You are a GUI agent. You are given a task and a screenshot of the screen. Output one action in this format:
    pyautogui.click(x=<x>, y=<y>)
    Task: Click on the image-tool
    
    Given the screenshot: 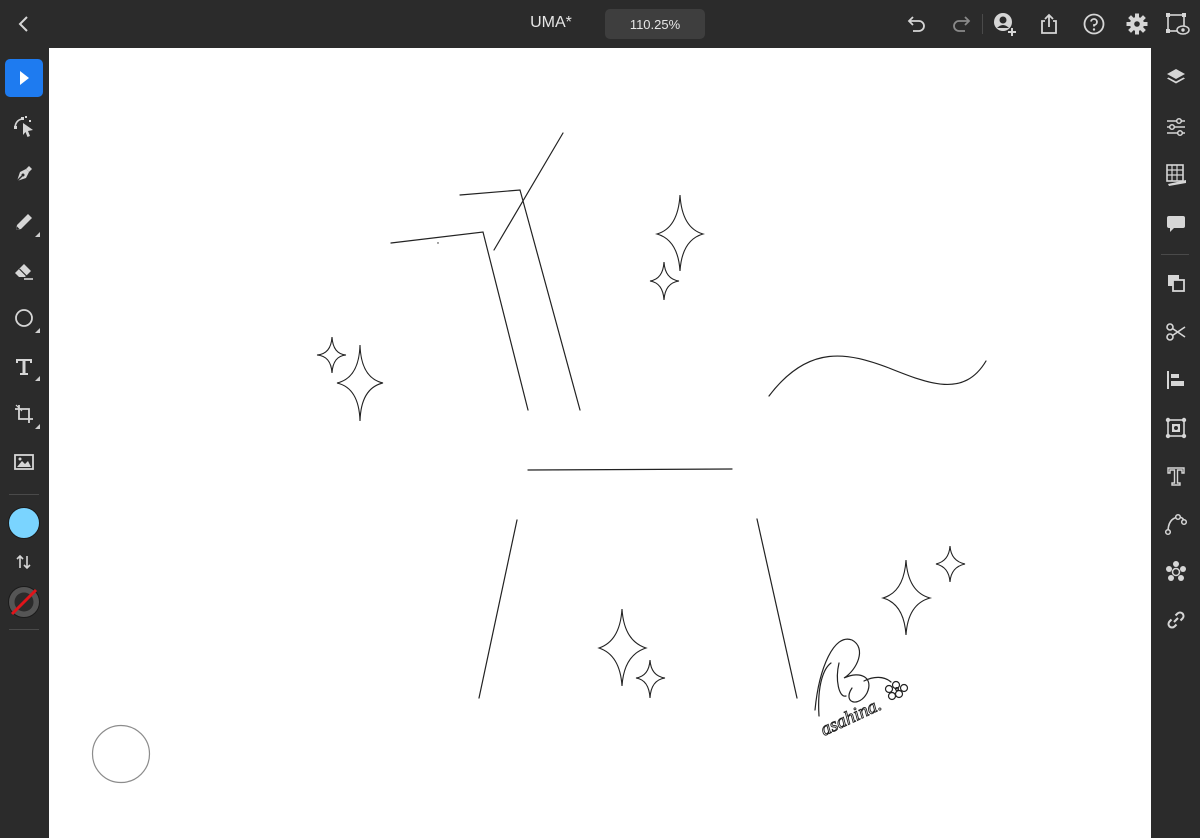 What is the action you would take?
    pyautogui.click(x=24, y=462)
    